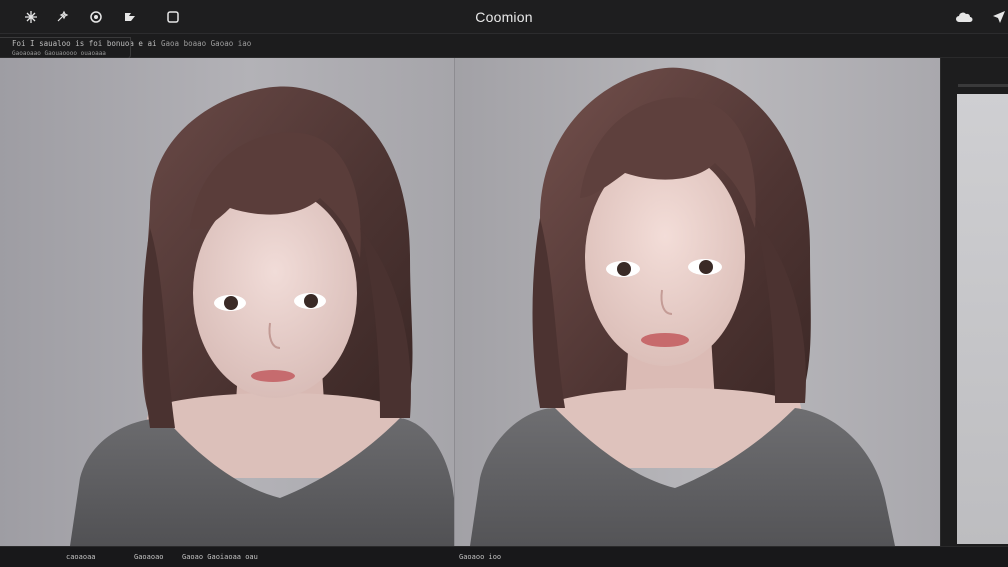 This screenshot has width=1008, height=567. What do you see at coordinates (149, 557) in the screenshot?
I see `status-item-mid1: Gaoaoao` at bounding box center [149, 557].